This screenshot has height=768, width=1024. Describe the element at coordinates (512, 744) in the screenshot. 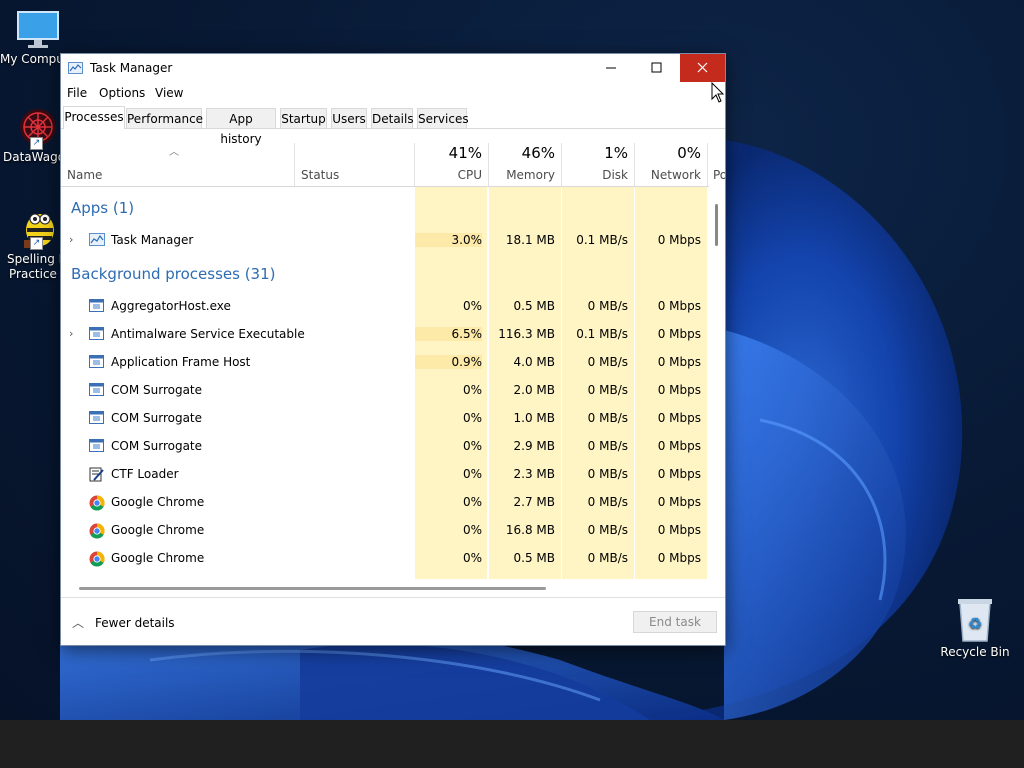

I see `taskbar` at that location.